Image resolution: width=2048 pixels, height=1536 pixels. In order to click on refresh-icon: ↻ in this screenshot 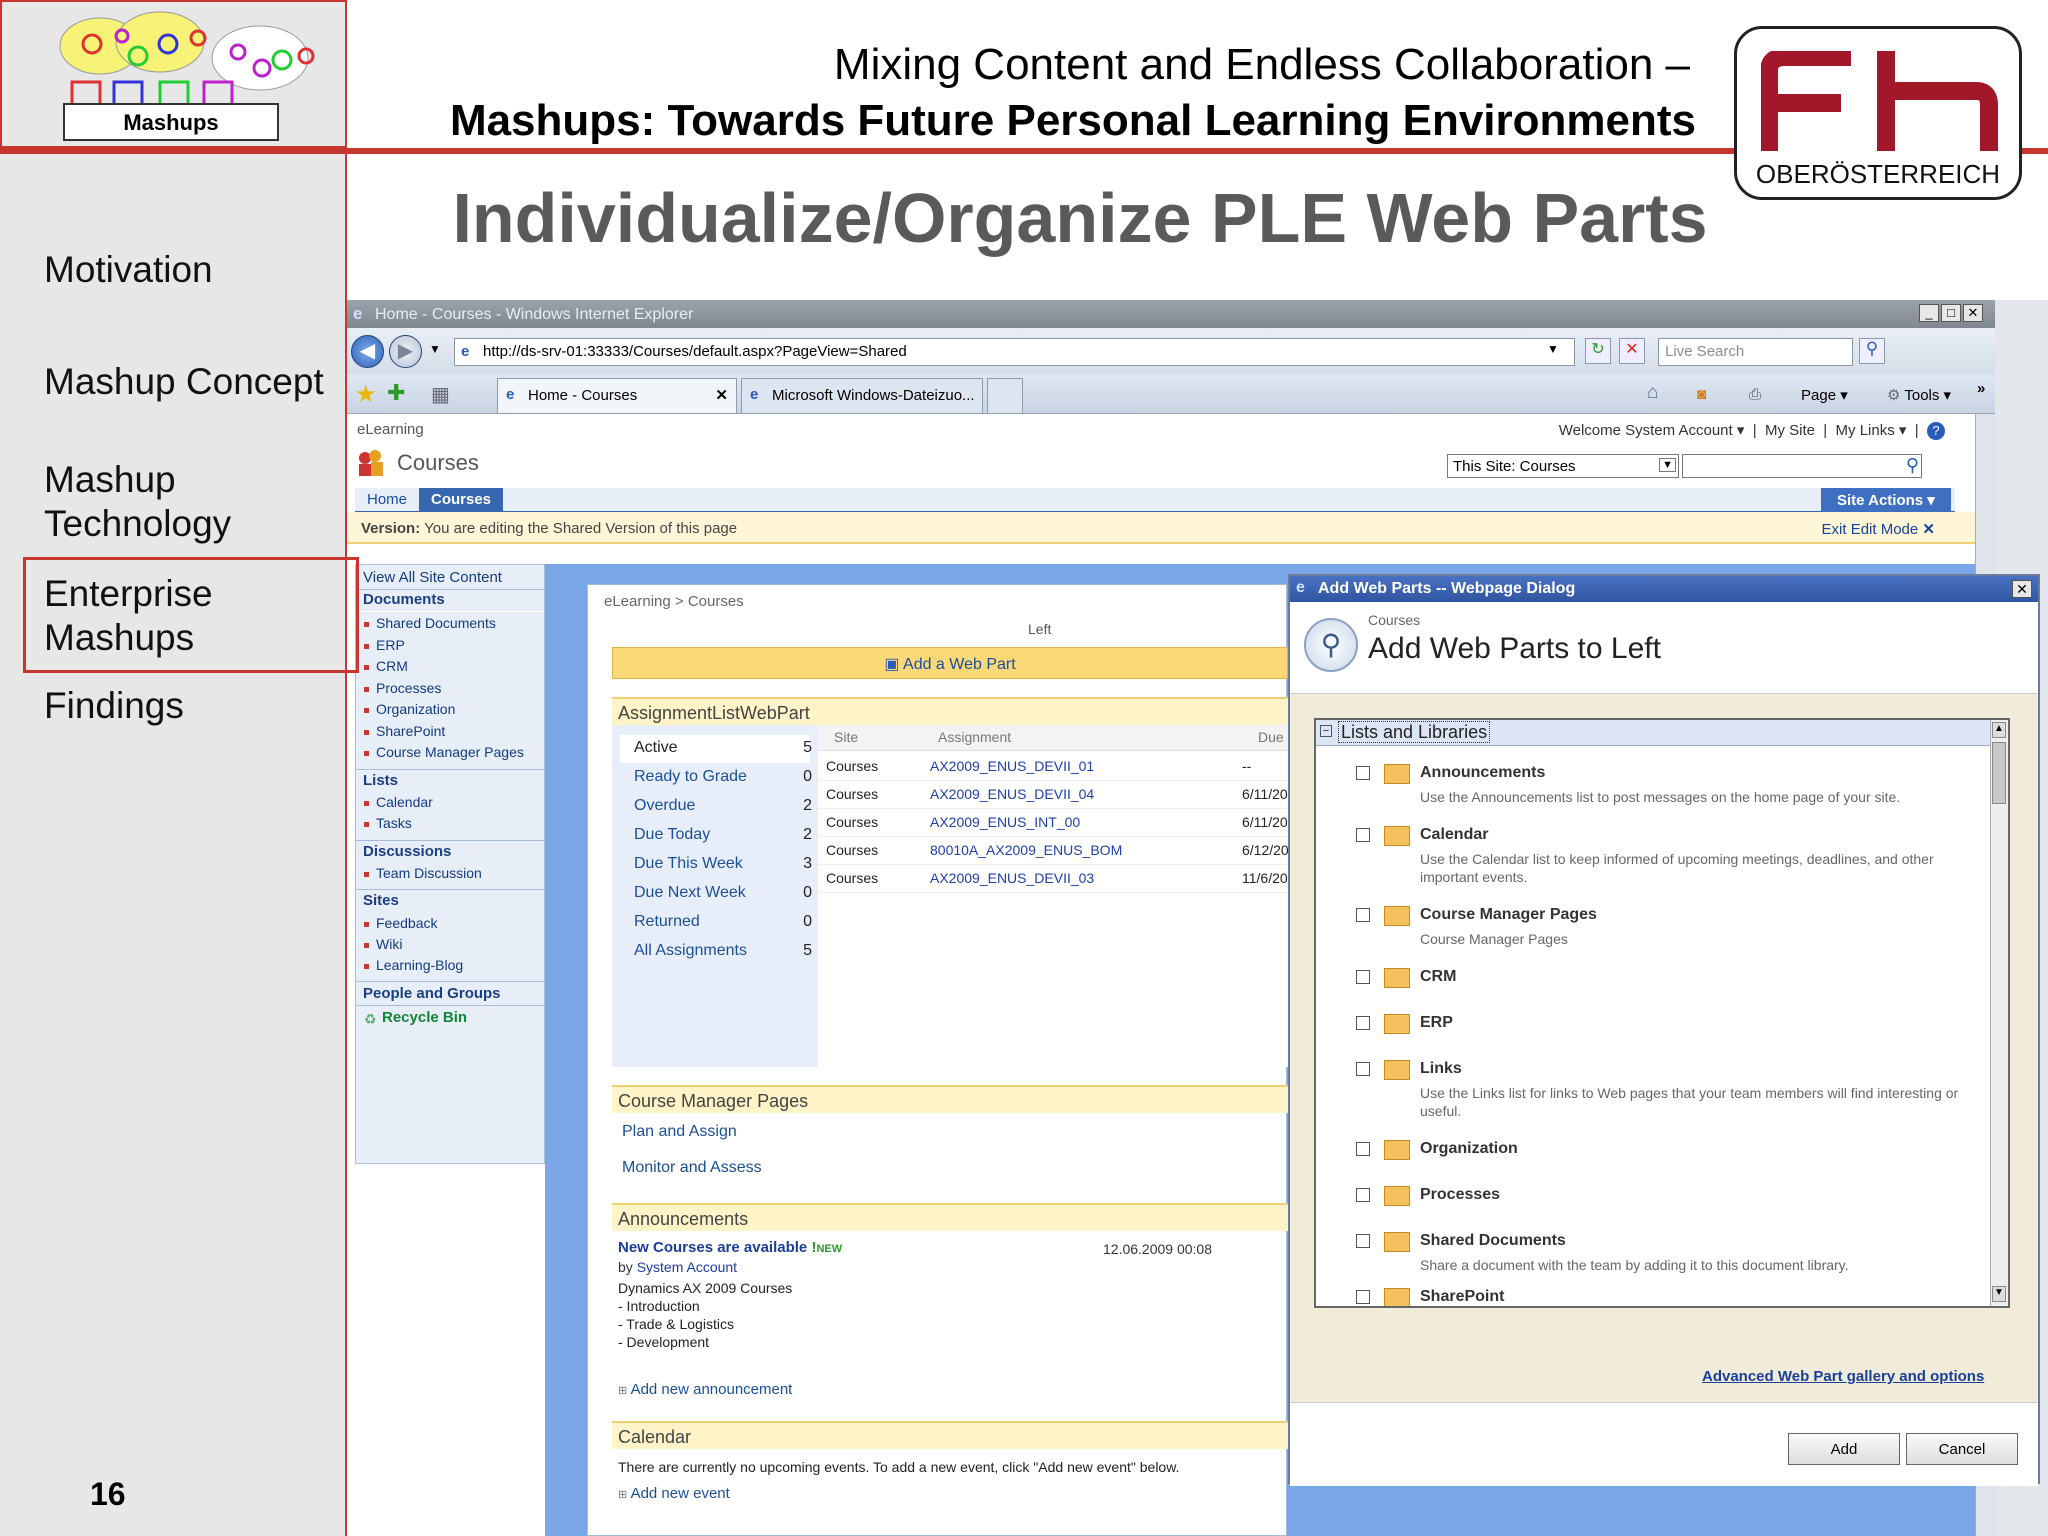, I will do `click(1598, 351)`.